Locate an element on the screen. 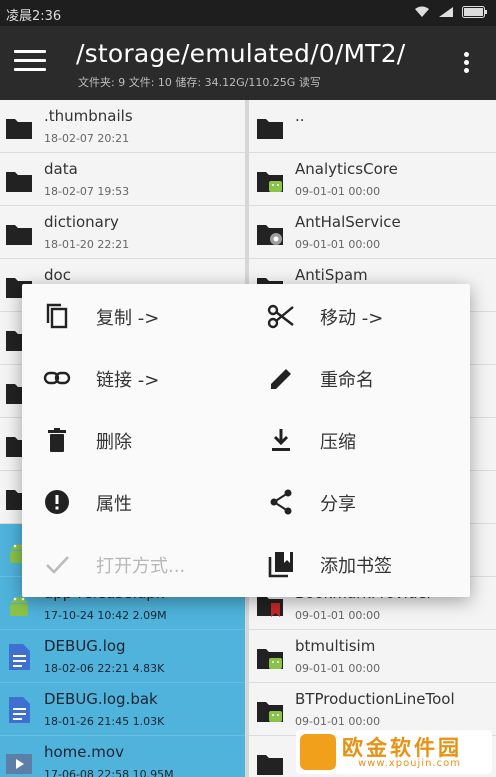 This screenshot has height=777, width=496. menu-item: 删除 is located at coordinates (134, 439).